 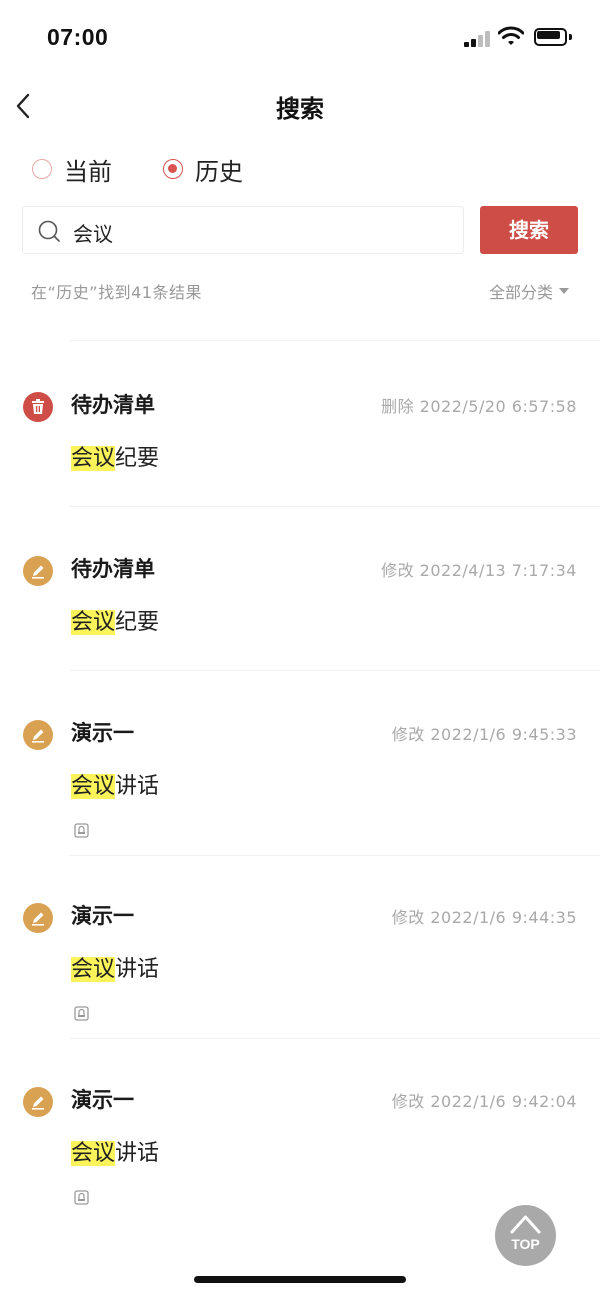 I want to click on home-indicator, so click(x=300, y=1279).